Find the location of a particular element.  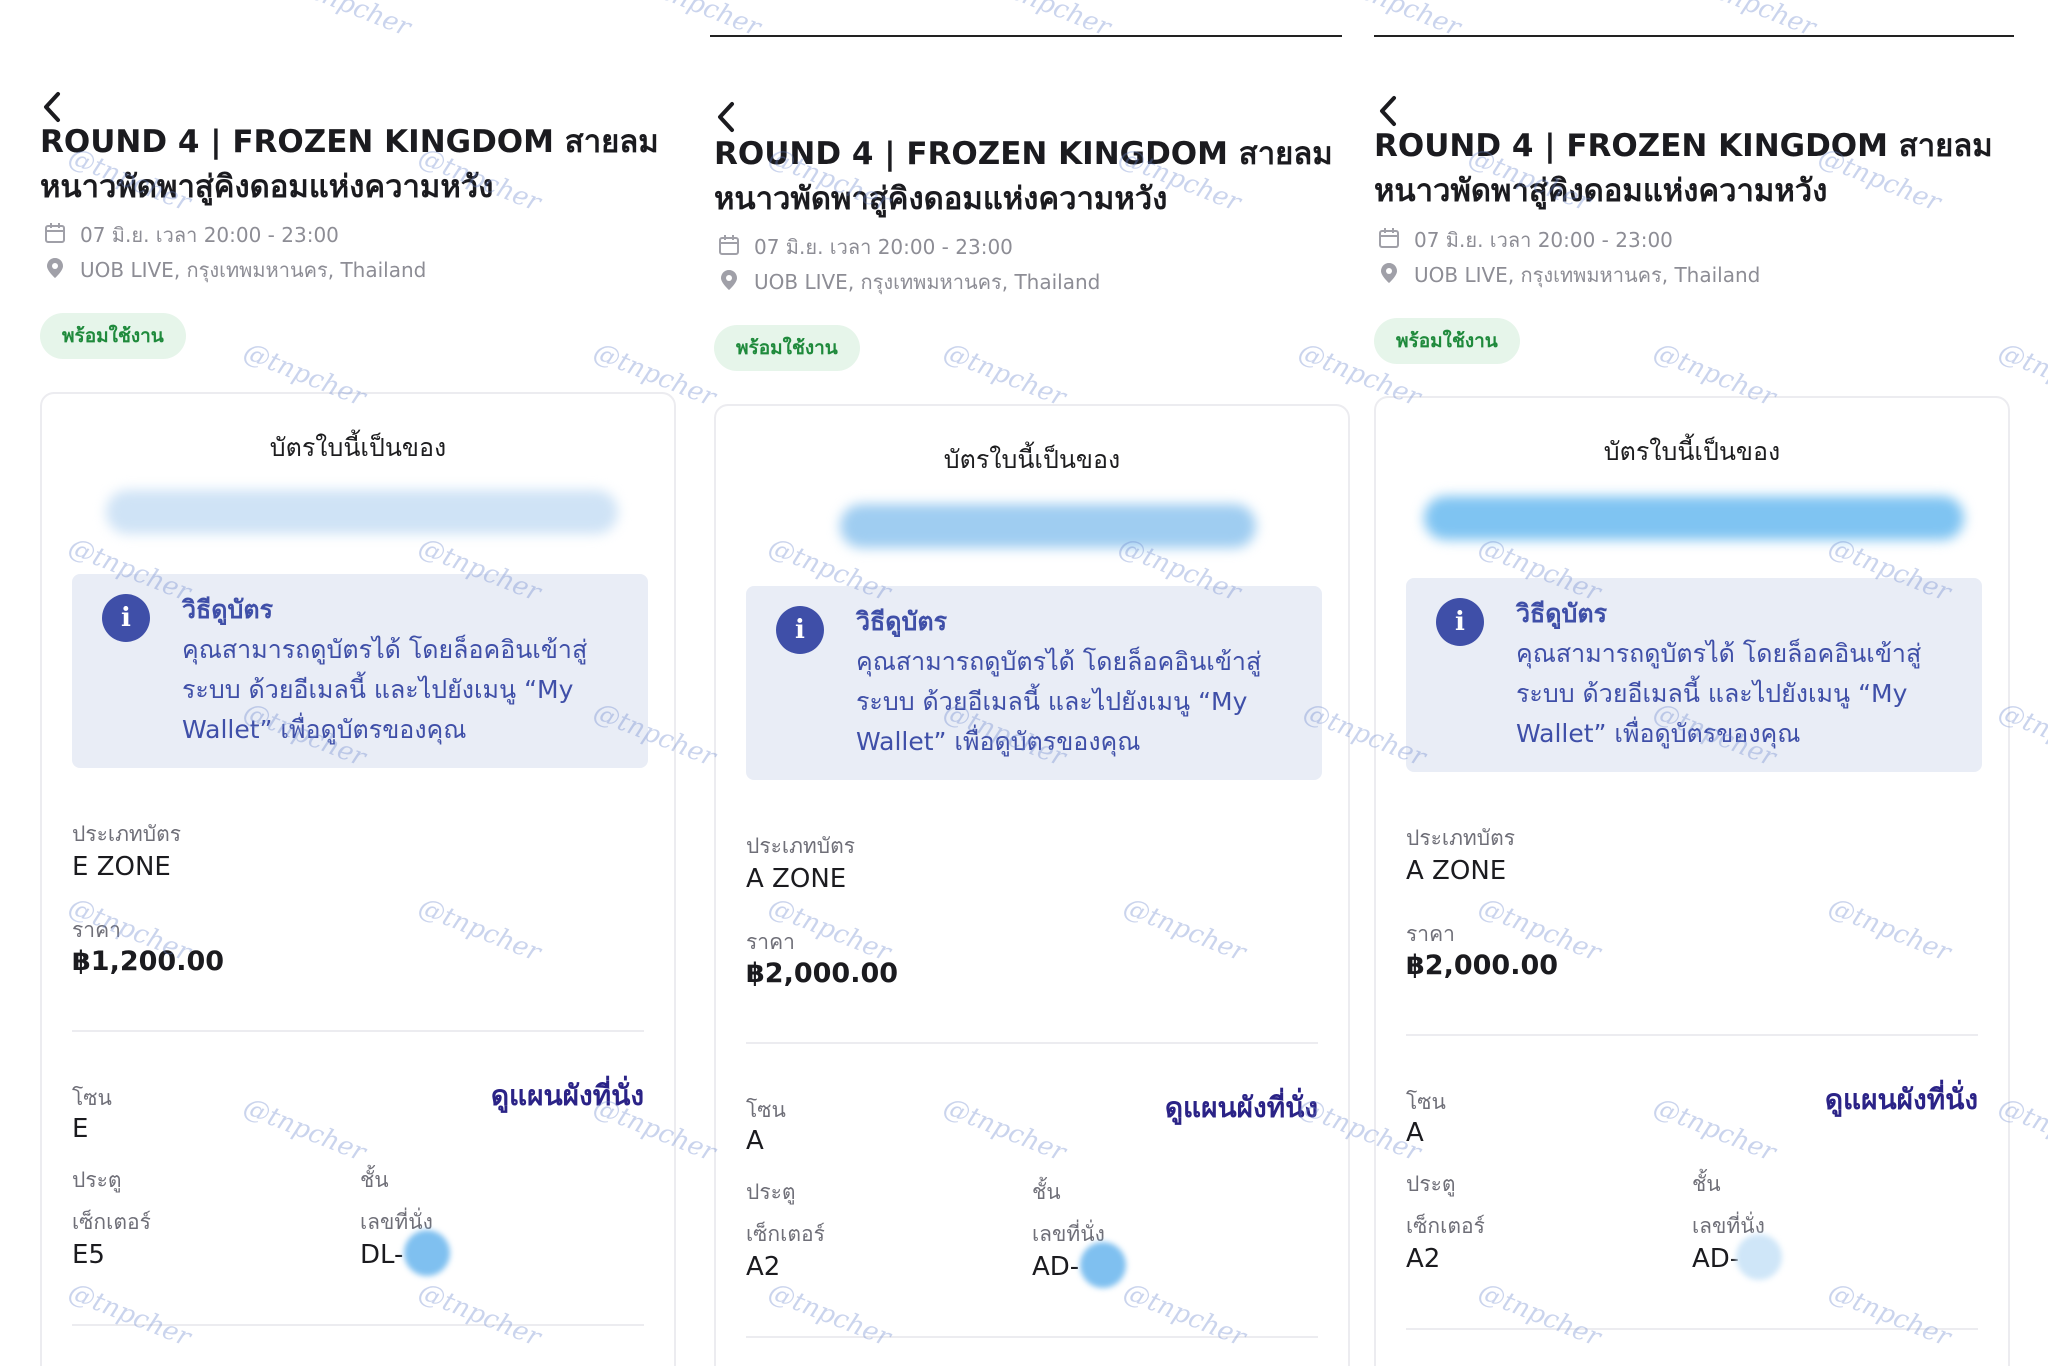

zone-value: E is located at coordinates (80, 1129).